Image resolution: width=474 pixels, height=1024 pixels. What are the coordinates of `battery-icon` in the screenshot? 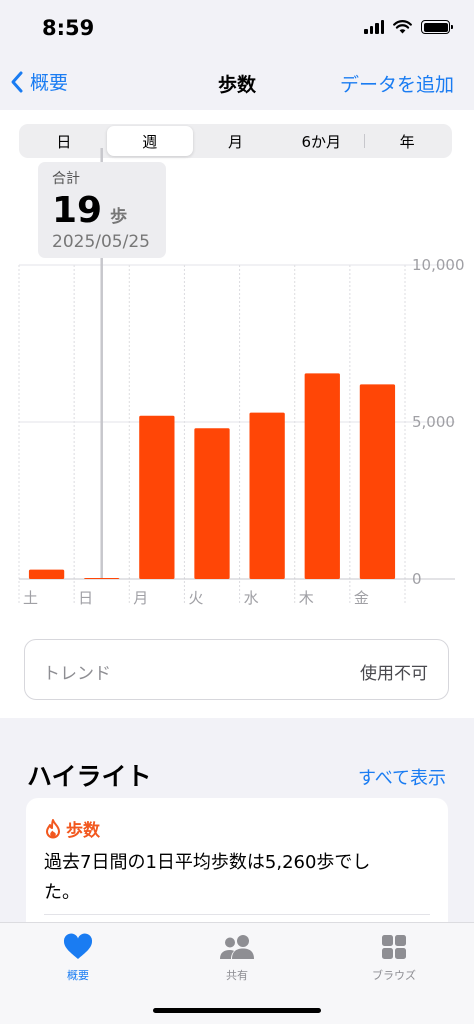 It's located at (437, 27).